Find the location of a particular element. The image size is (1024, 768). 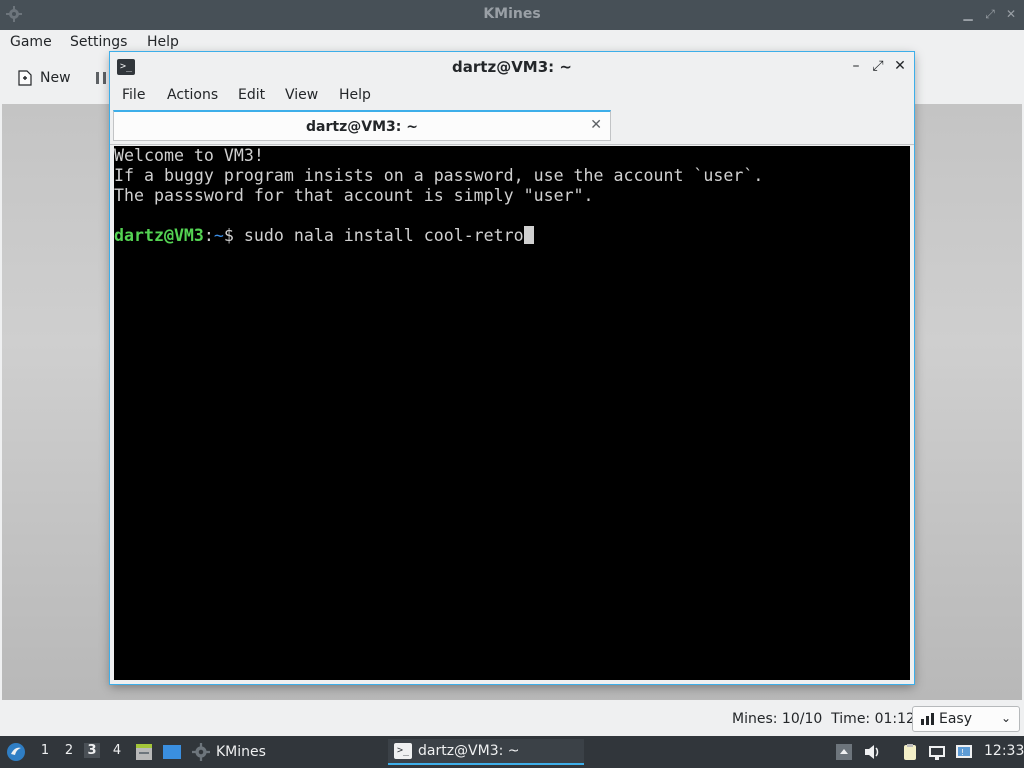

pause-icon is located at coordinates (101, 78).